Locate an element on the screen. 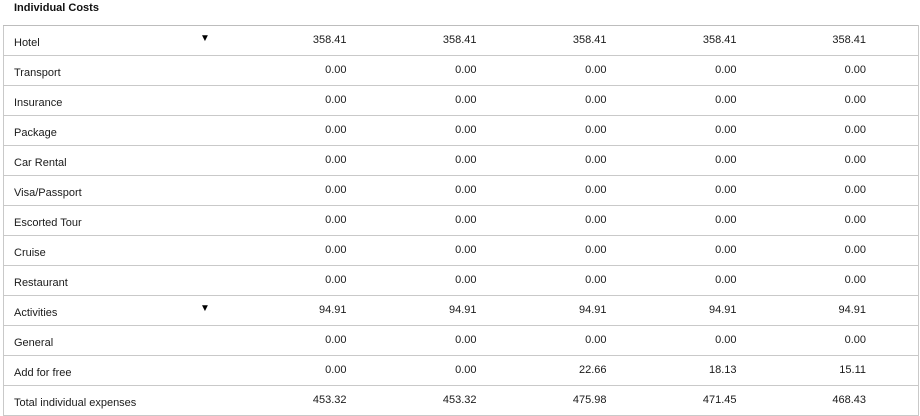 The image size is (920, 416). cost-value: 15.11 is located at coordinates (852, 370).